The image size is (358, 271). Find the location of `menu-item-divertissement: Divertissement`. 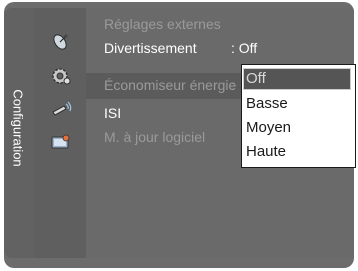

menu-item-divertissement: Divertissement is located at coordinates (150, 48).